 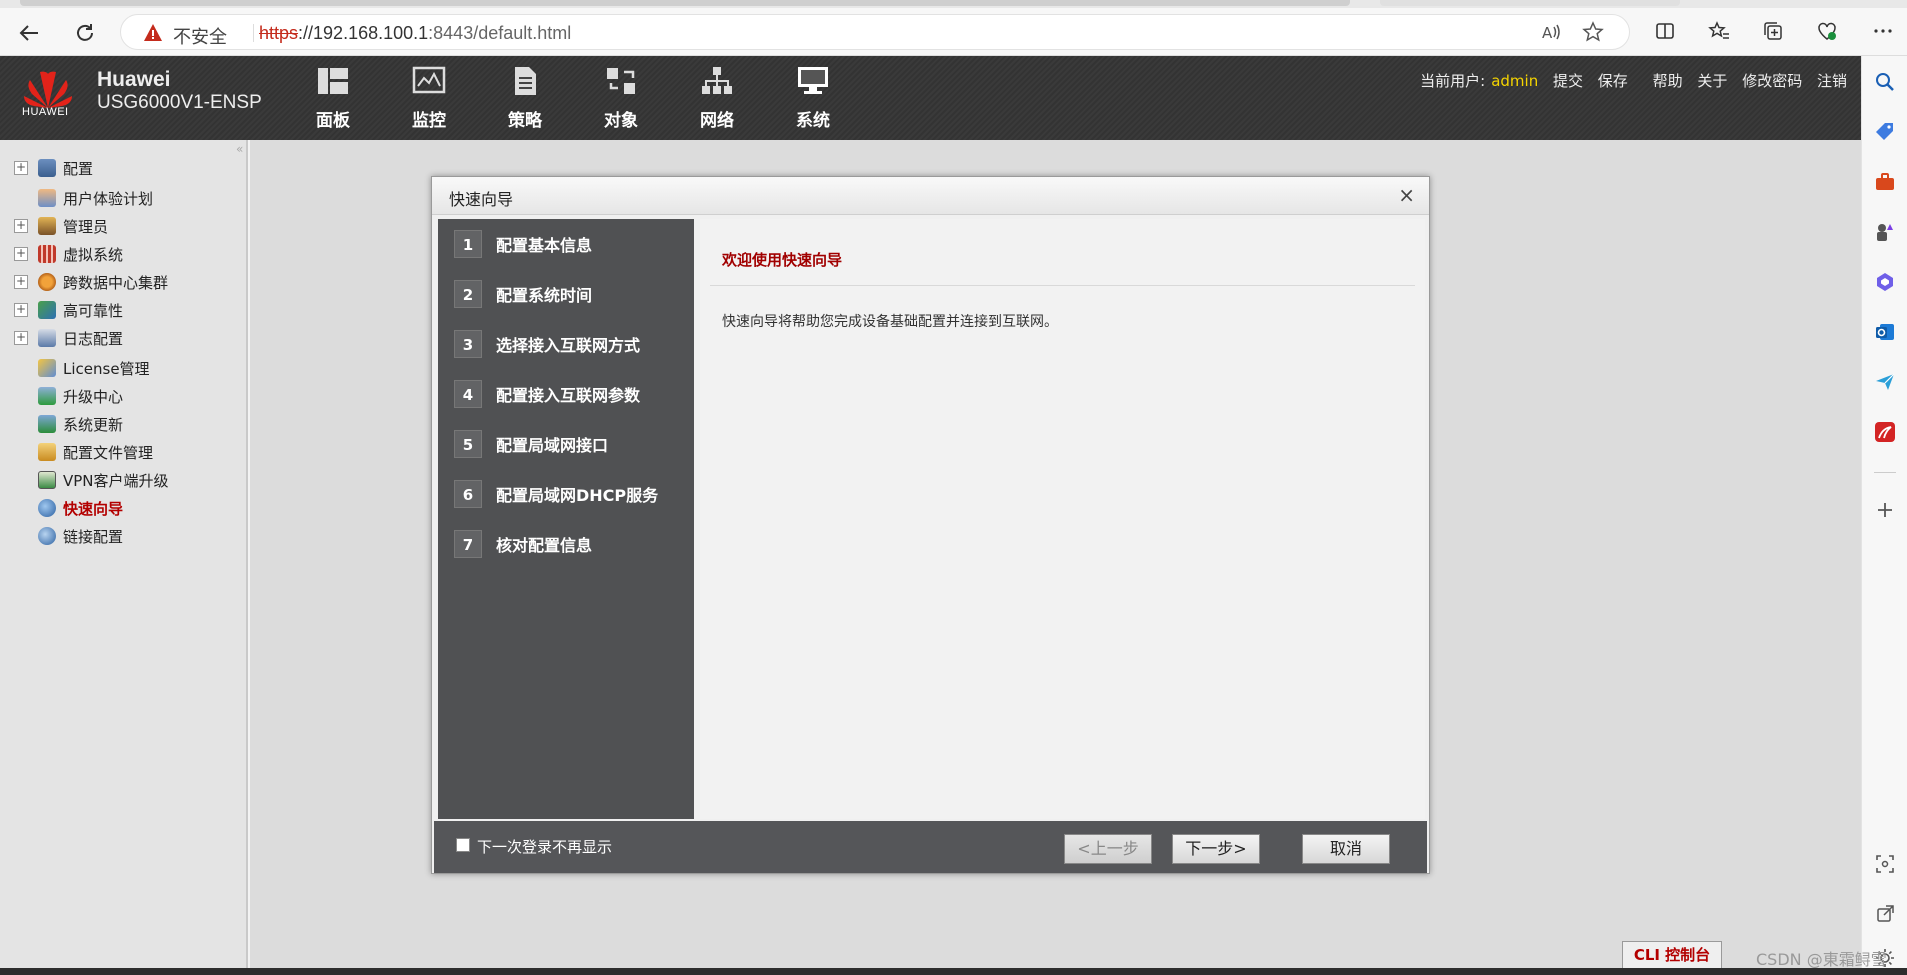 I want to click on tree-item-license: License管理, so click(x=82, y=368).